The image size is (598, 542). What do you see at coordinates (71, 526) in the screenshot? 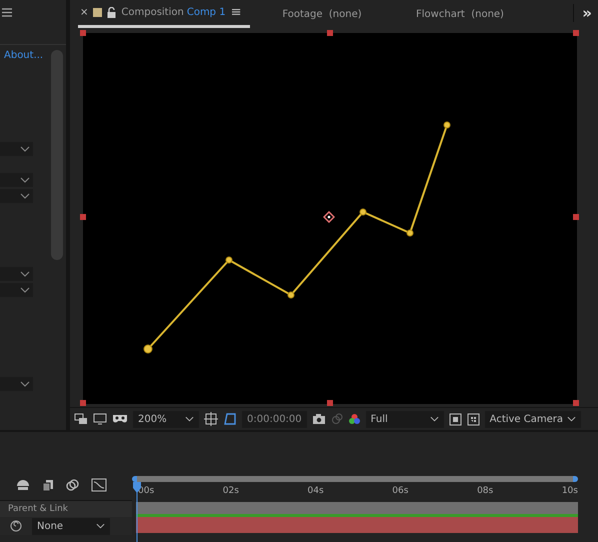
I see `parent-dropdown: None` at bounding box center [71, 526].